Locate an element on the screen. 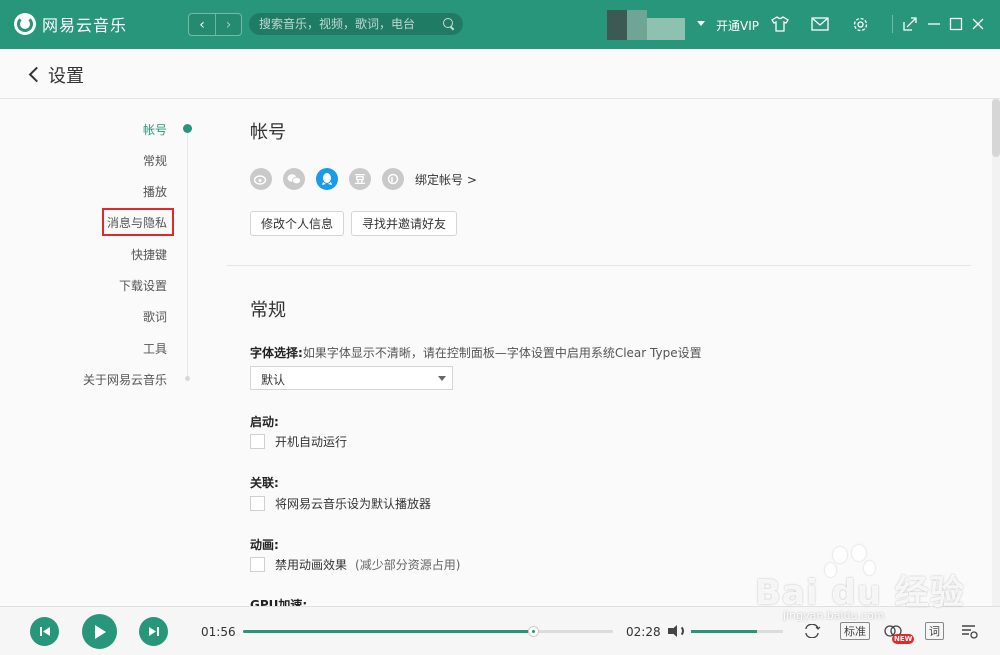 Image resolution: width=1000 pixels, height=655 pixels. gear-icon is located at coordinates (860, 24).